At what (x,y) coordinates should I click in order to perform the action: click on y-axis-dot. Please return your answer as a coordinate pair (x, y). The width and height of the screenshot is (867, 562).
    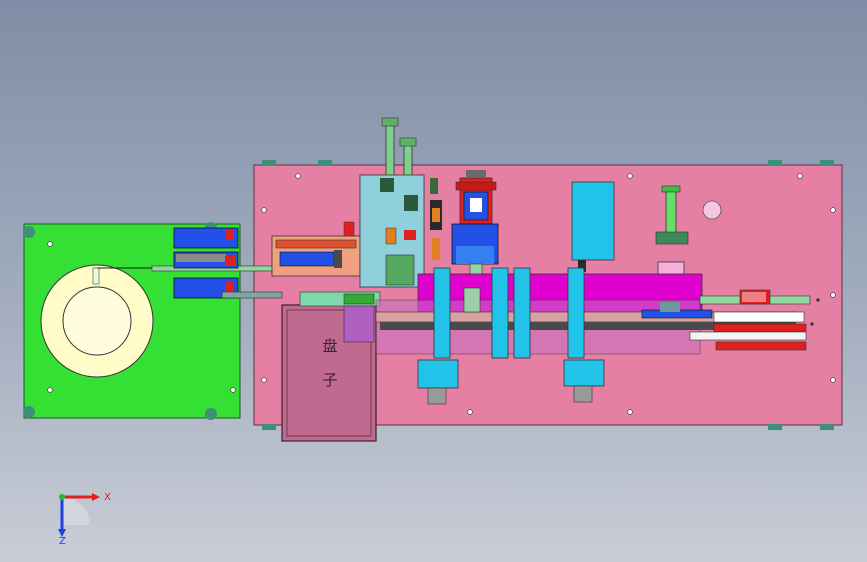
    Looking at the image, I should click on (62, 497).